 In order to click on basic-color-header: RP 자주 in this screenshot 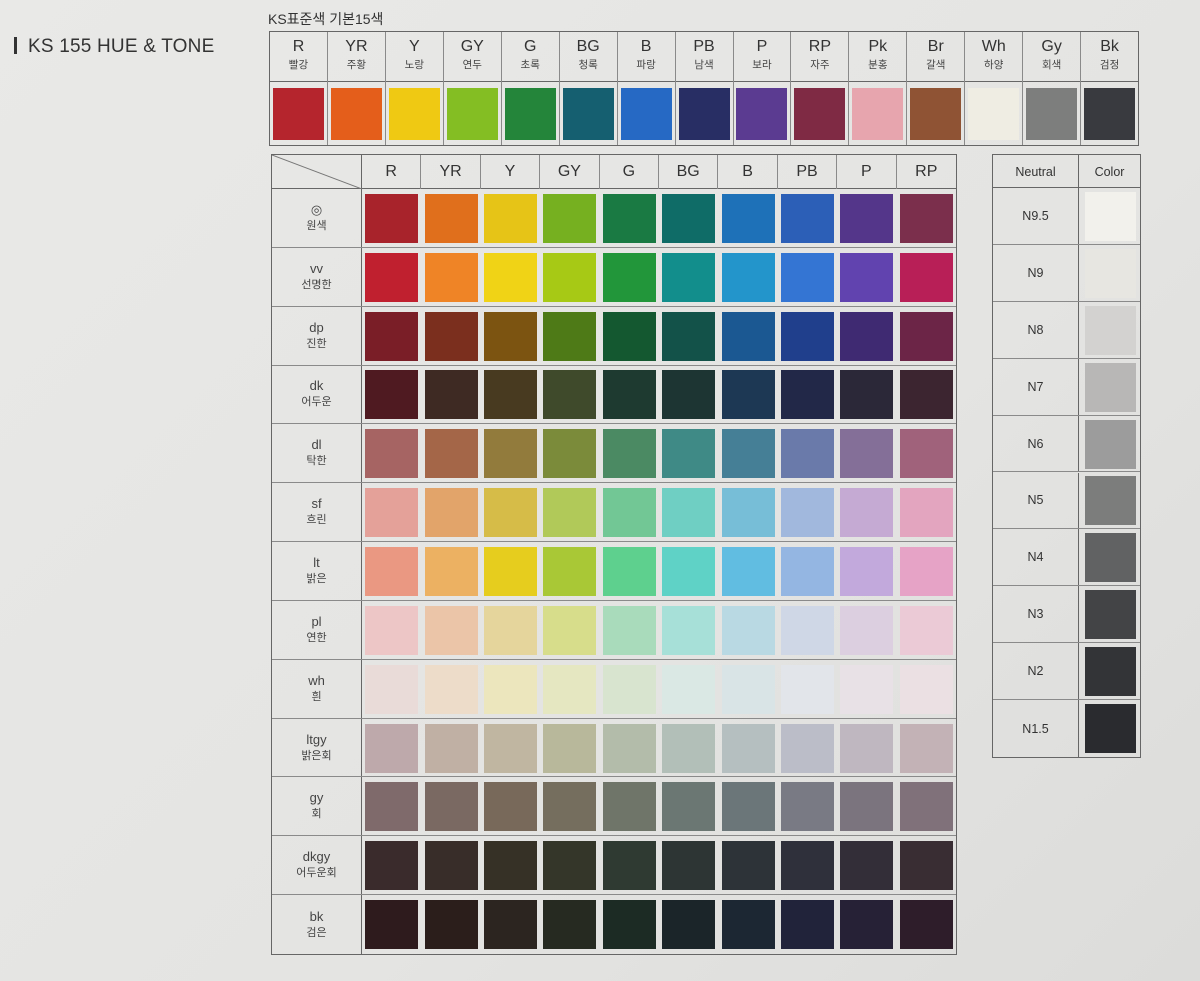, I will do `click(820, 57)`.